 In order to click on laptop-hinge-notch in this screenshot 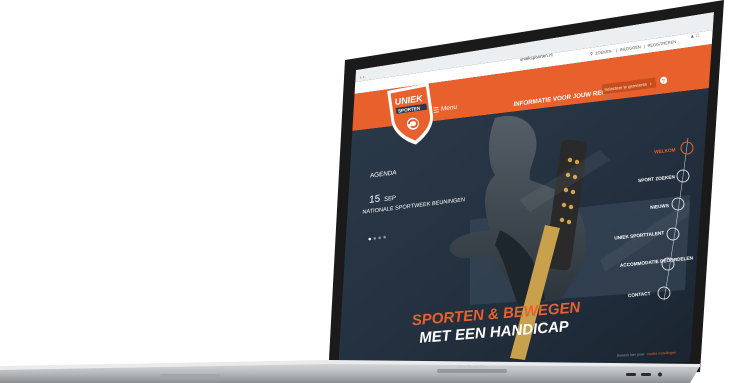, I will do `click(190, 376)`.